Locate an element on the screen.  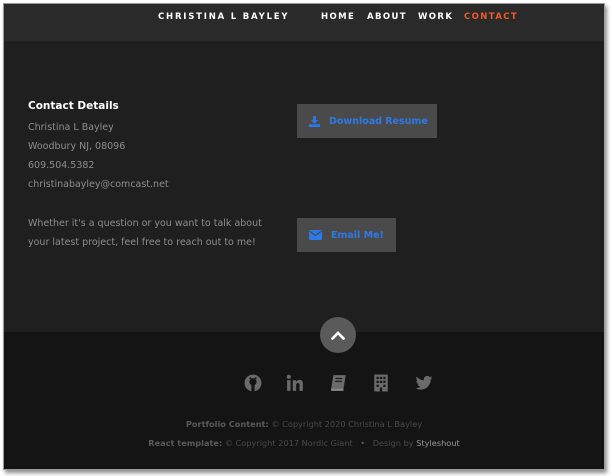
email-me-button: Email Me! is located at coordinates (346, 235).